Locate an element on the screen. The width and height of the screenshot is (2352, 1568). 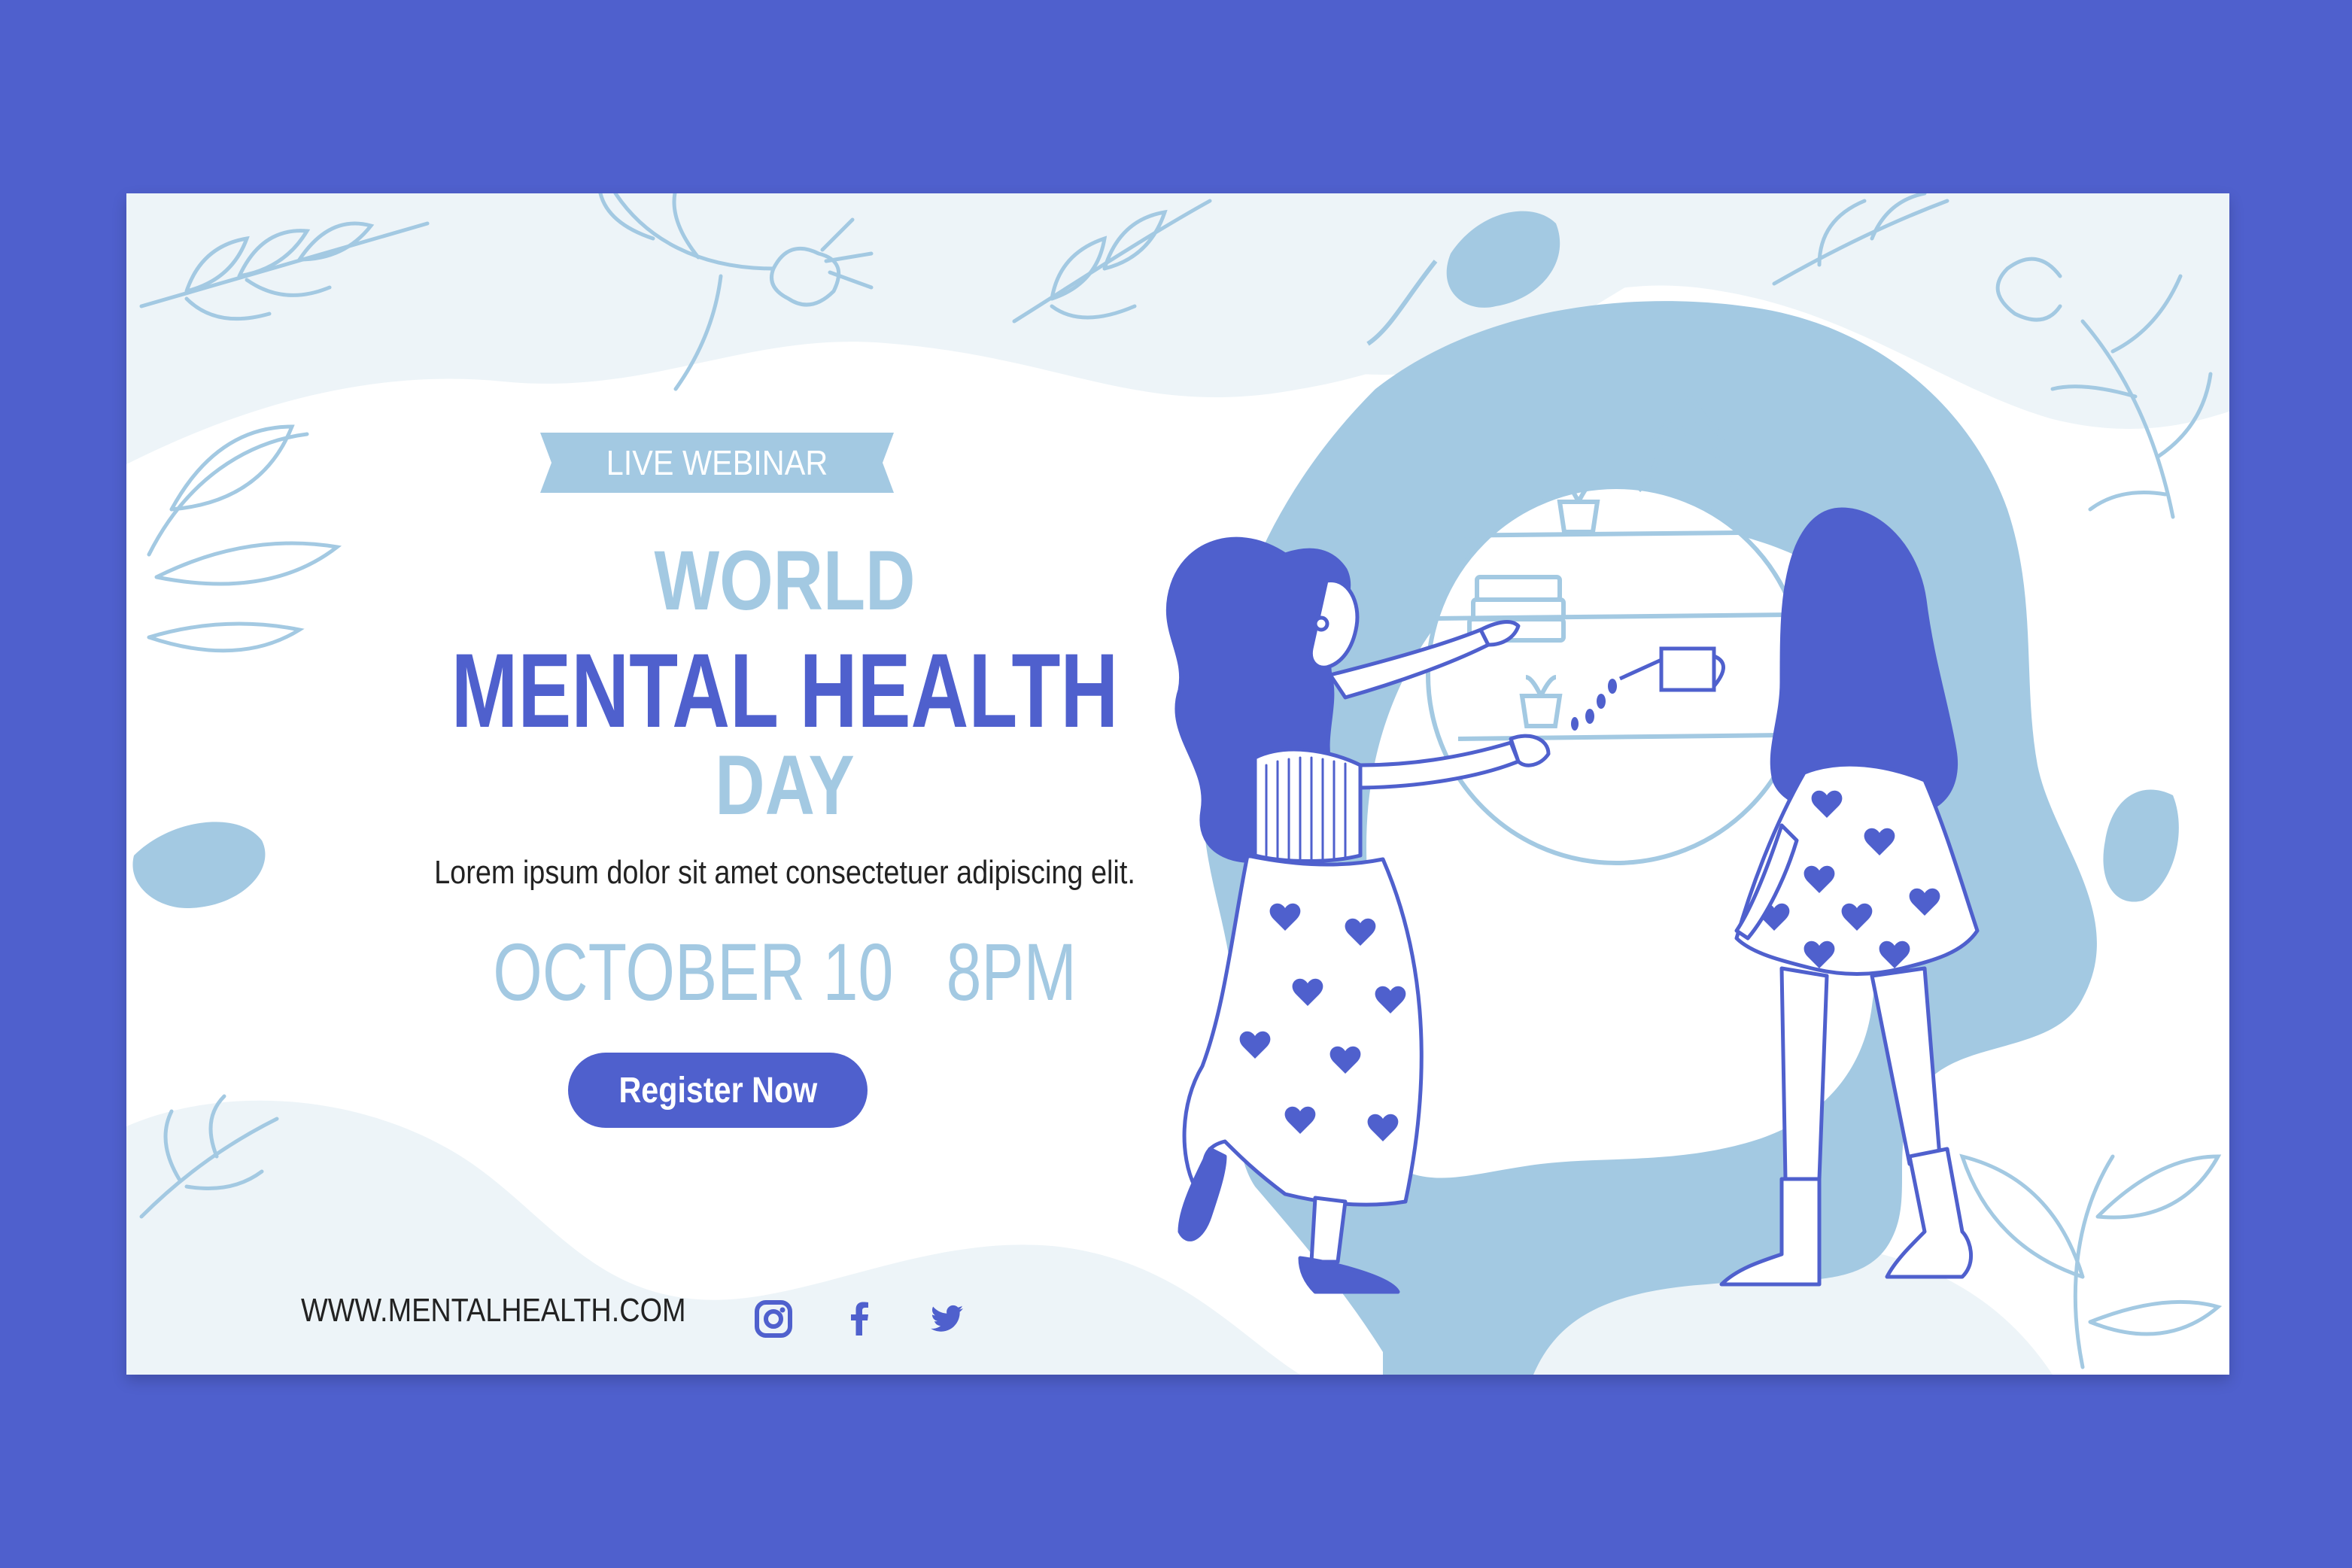
register-now-button: Register Now is located at coordinates (718, 1090).